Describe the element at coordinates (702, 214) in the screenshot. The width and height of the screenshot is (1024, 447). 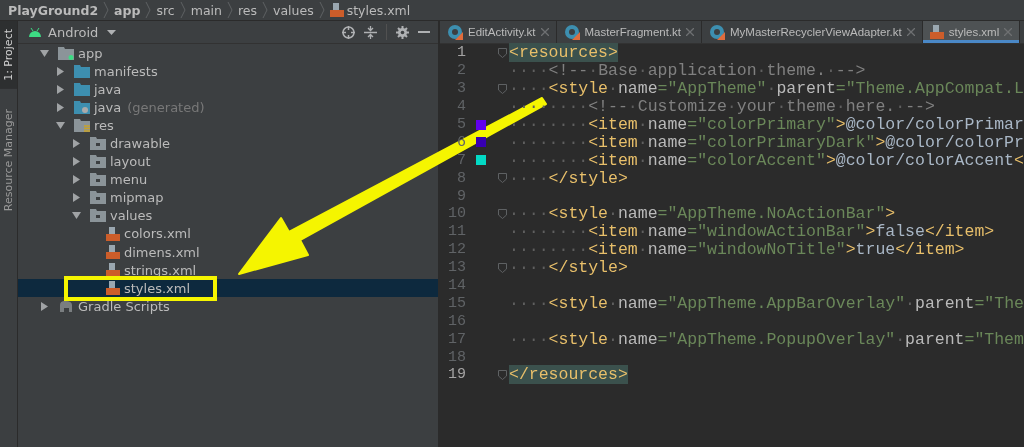
I see `code-line: ····<style·name="AppTheme.NoActionBar">` at that location.